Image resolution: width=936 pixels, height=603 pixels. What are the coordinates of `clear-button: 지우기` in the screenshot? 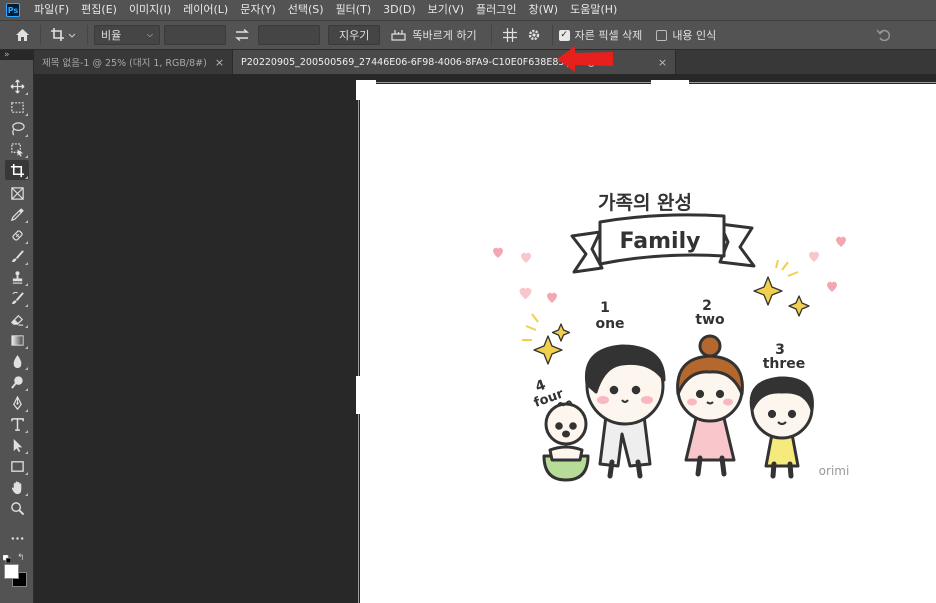 It's located at (354, 35).